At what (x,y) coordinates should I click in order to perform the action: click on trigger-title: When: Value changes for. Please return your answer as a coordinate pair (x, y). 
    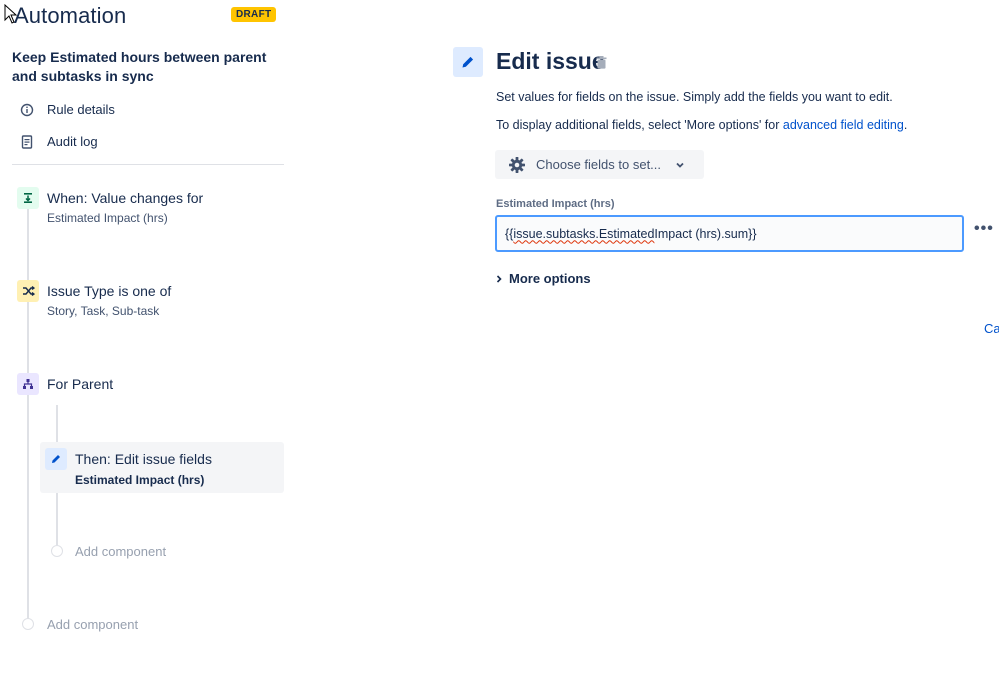
    Looking at the image, I should click on (125, 198).